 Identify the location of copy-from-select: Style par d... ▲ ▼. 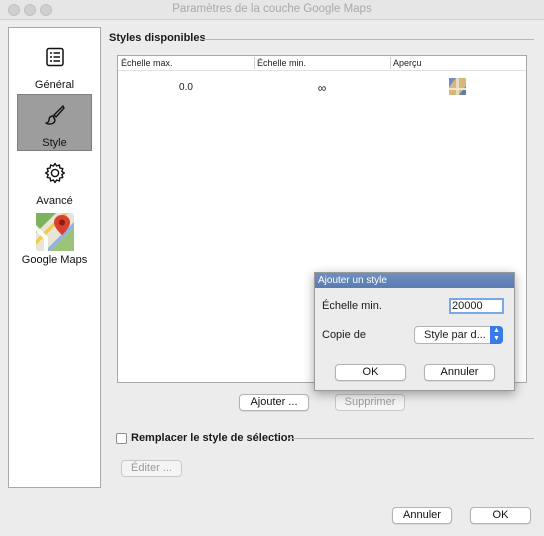
(458, 335).